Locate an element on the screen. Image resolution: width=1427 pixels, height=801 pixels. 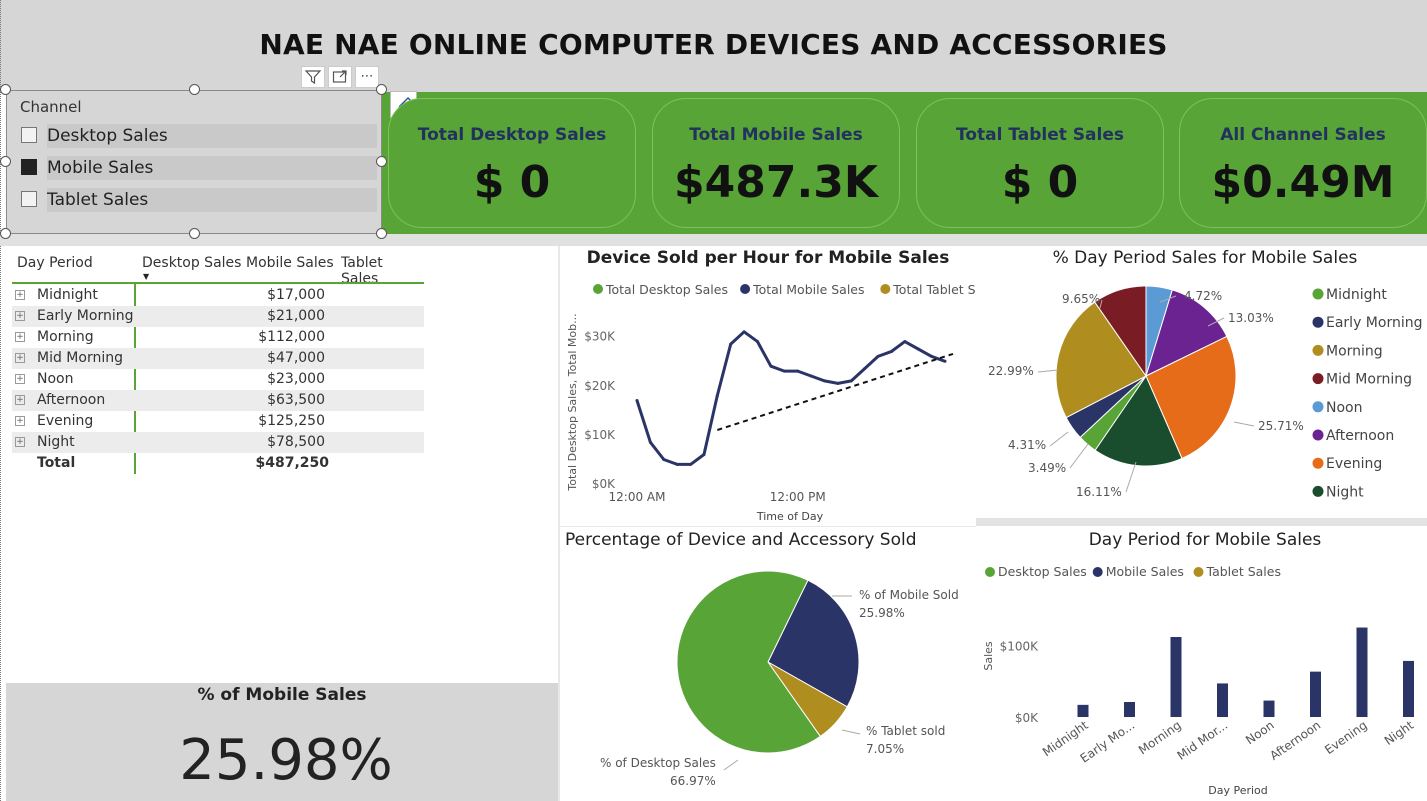
kpi-label: Total Tablet Sales is located at coordinates (1040, 135).